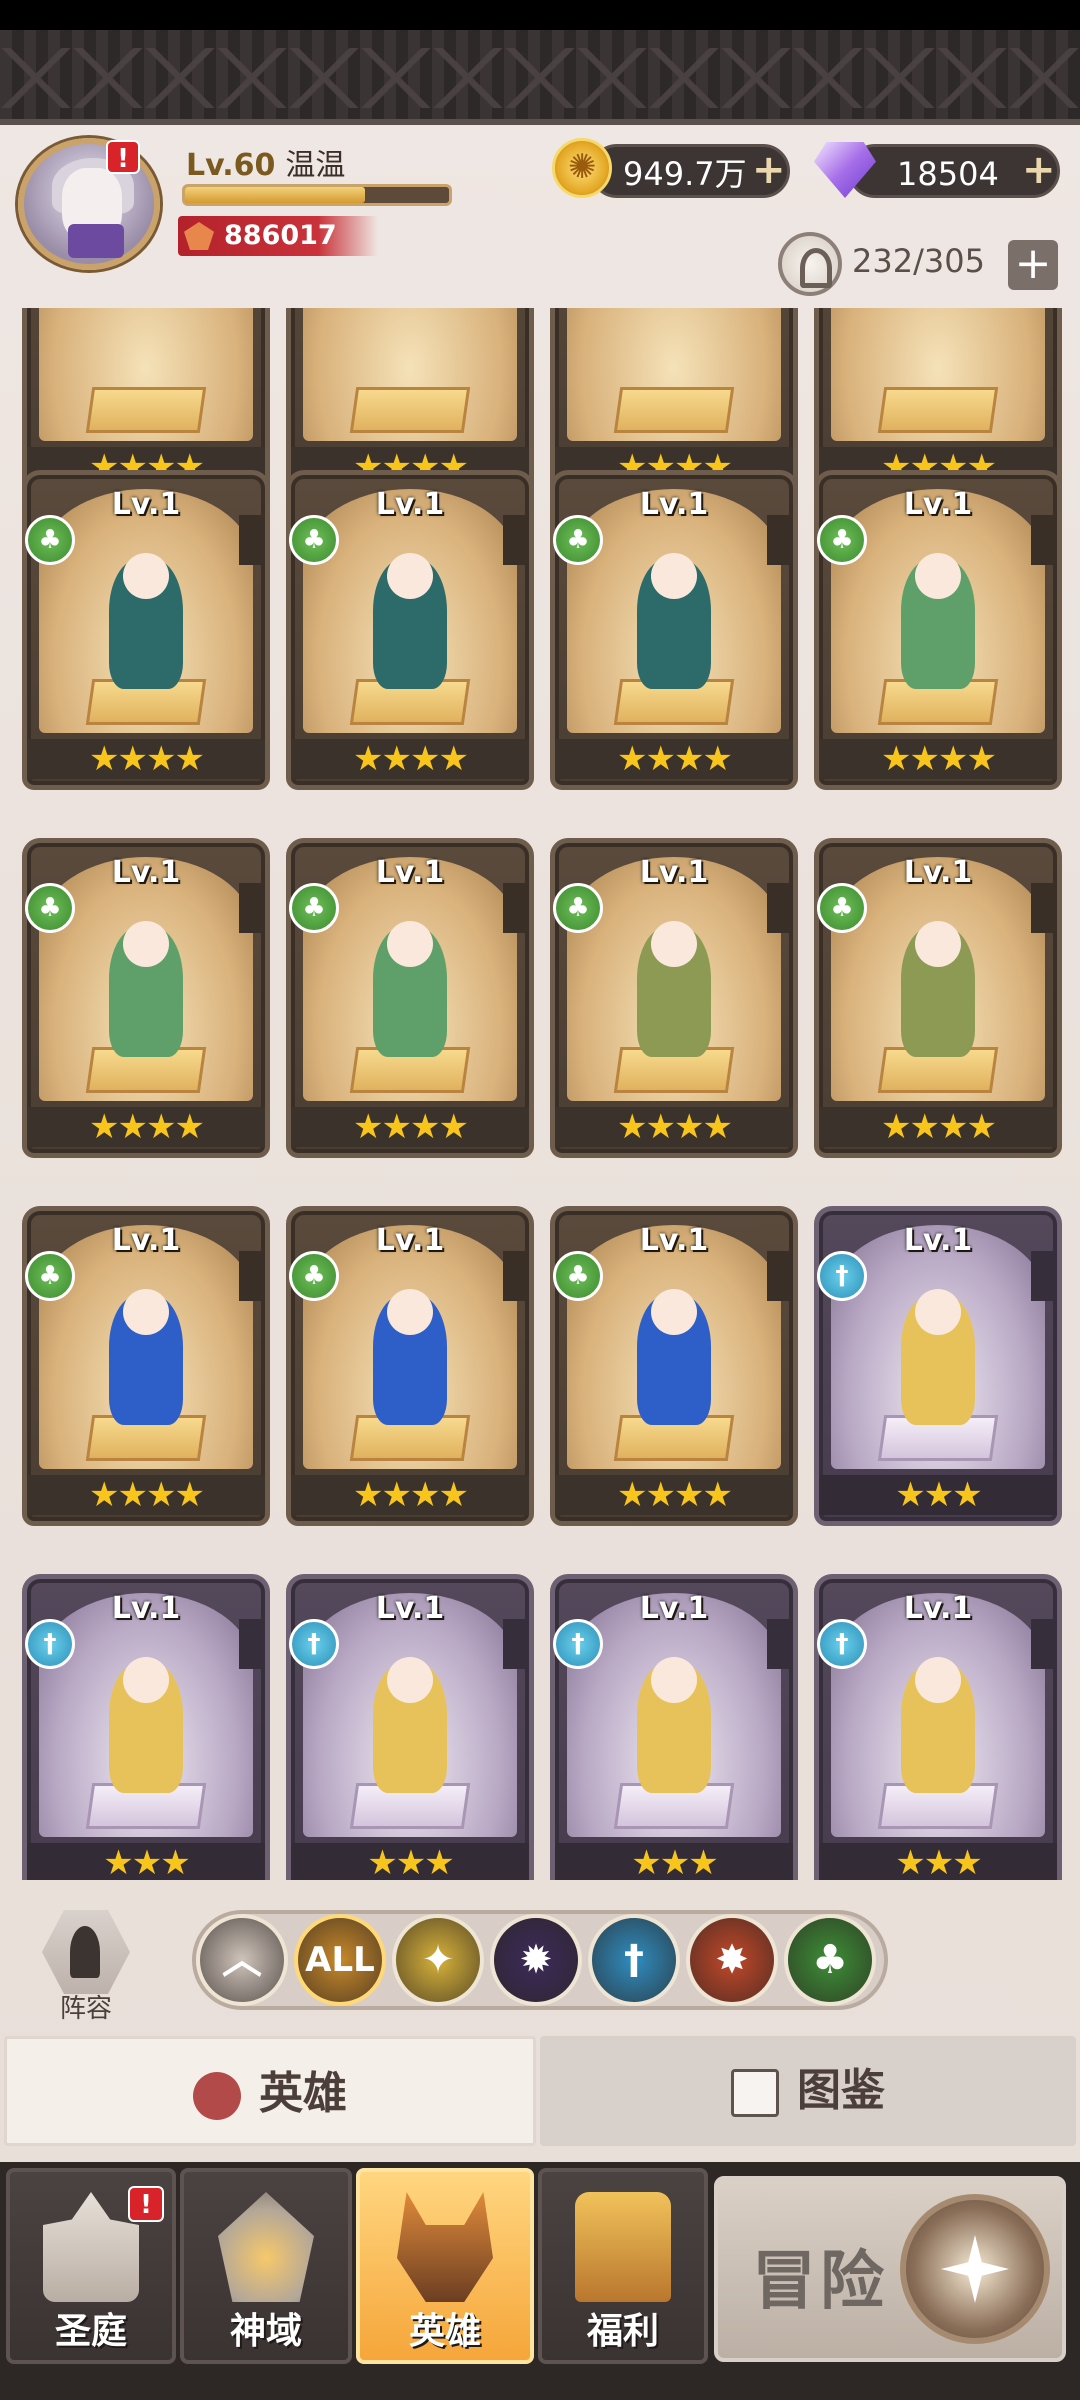 The image size is (1080, 2400). I want to click on tab-heroes: 英雄, so click(270, 2091).